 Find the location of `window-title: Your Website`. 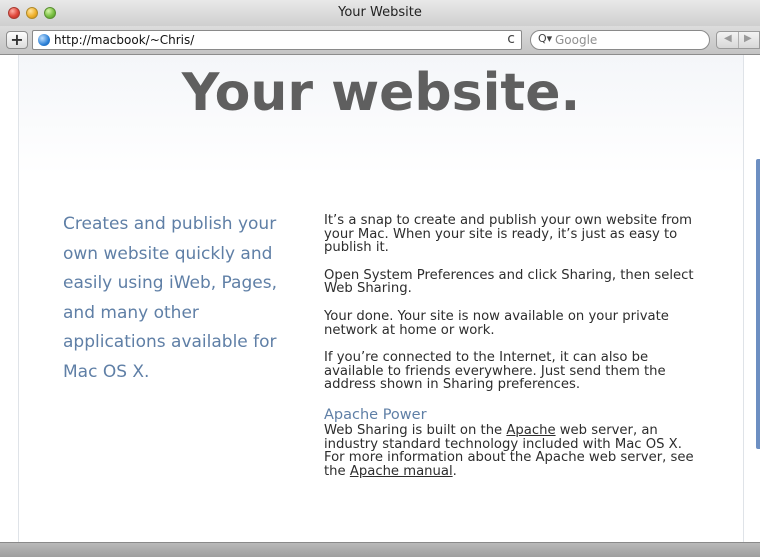

window-title: Your Website is located at coordinates (380, 12).